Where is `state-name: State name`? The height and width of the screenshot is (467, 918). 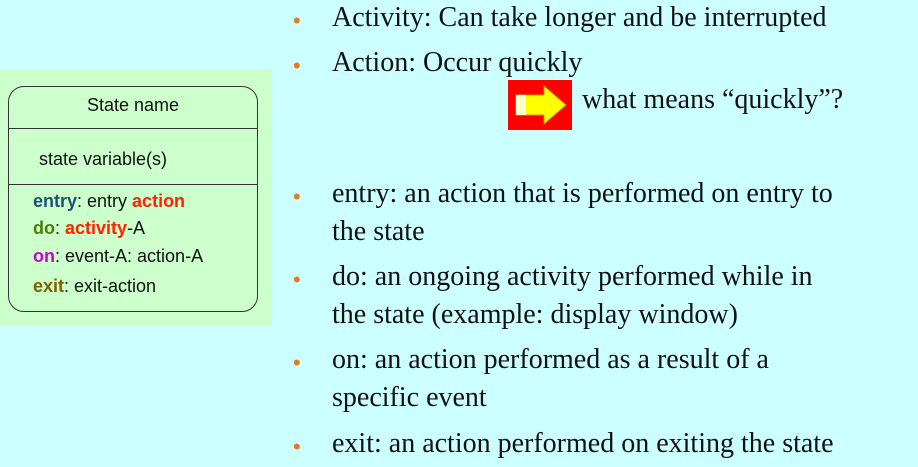
state-name: State name is located at coordinates (133, 105).